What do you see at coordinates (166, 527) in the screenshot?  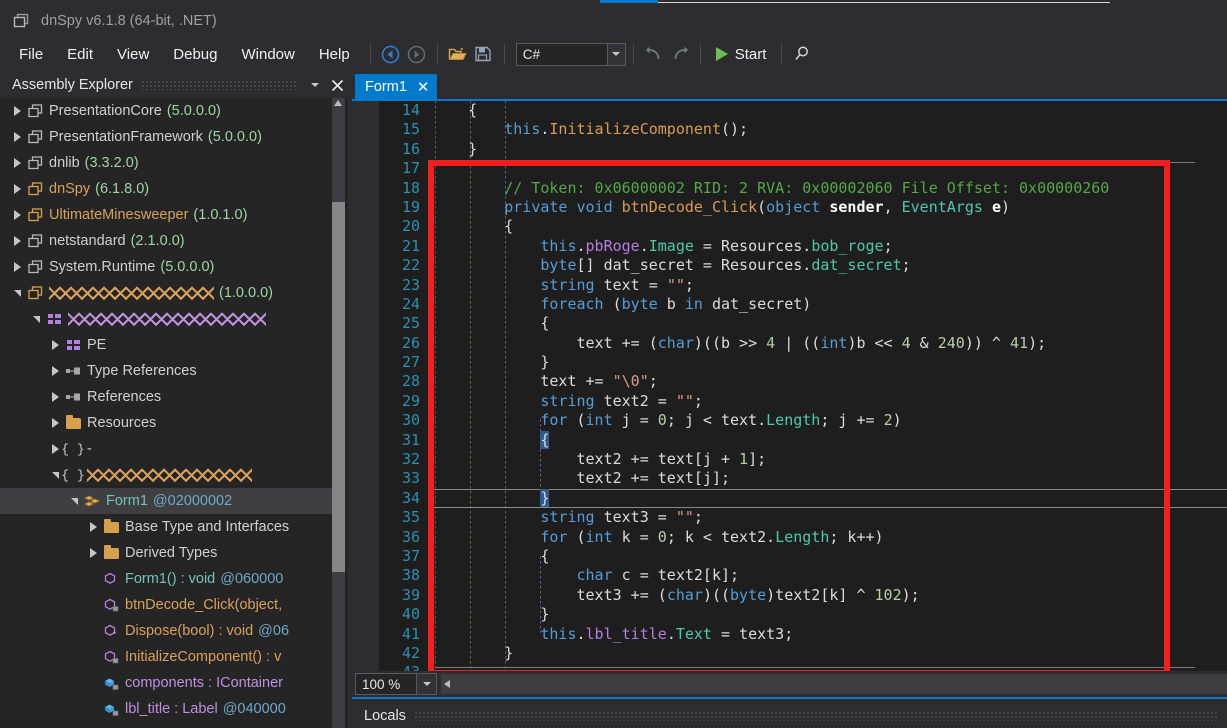 I see `tree-row: Base Type and Interfaces` at bounding box center [166, 527].